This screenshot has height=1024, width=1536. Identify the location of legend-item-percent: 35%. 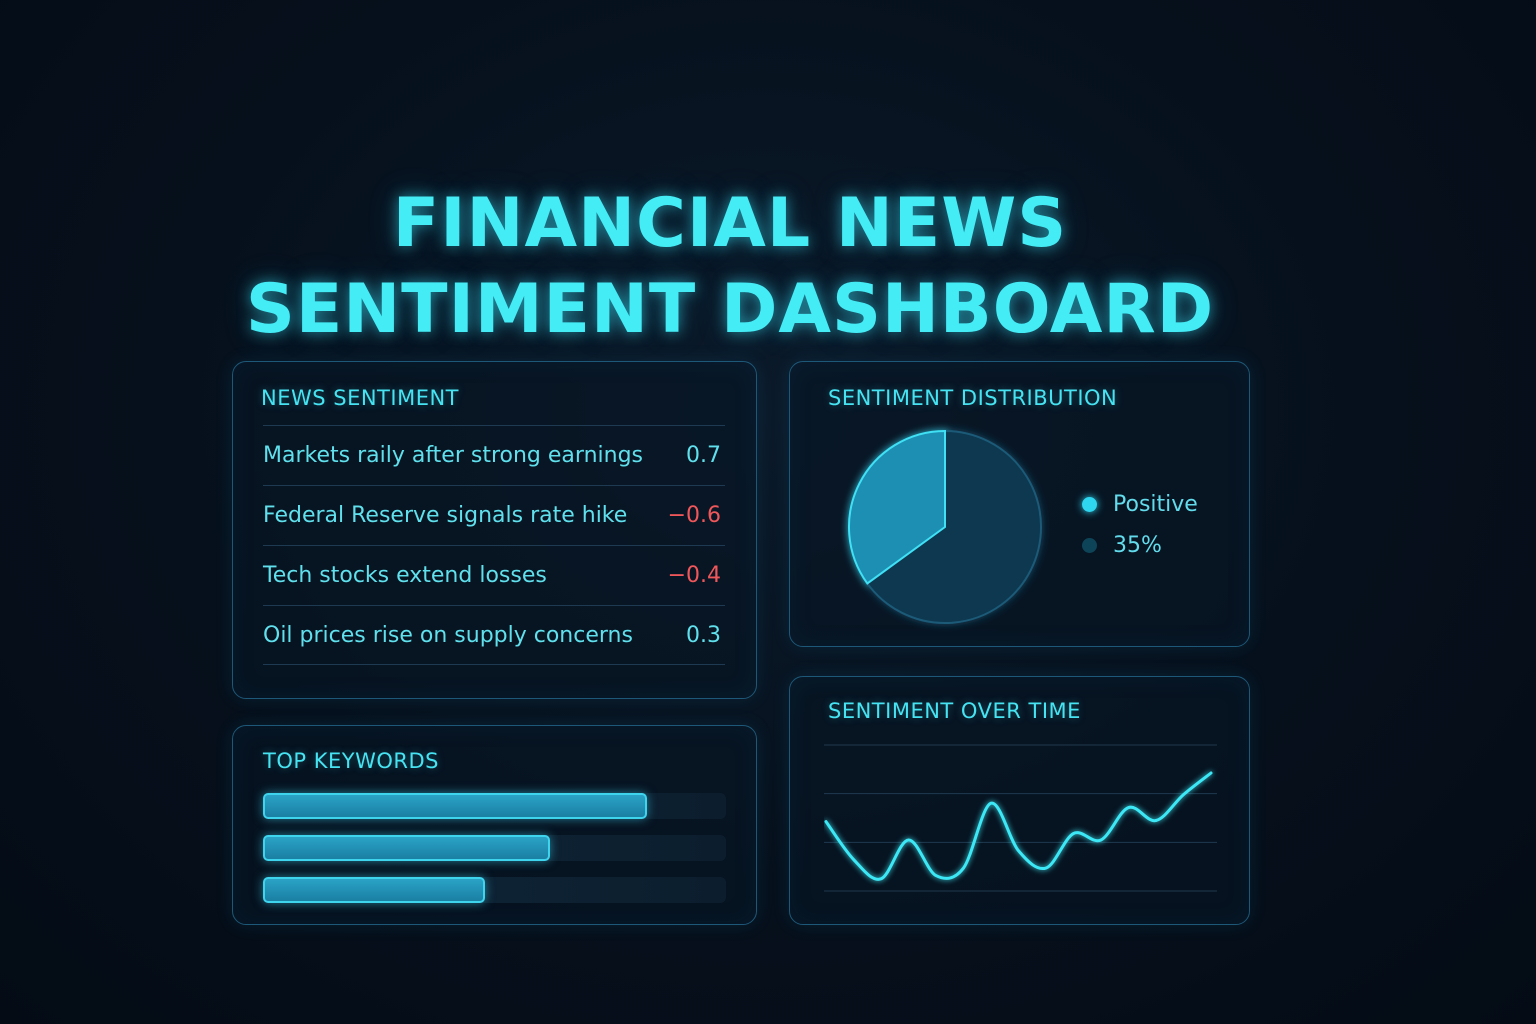
(1122, 545).